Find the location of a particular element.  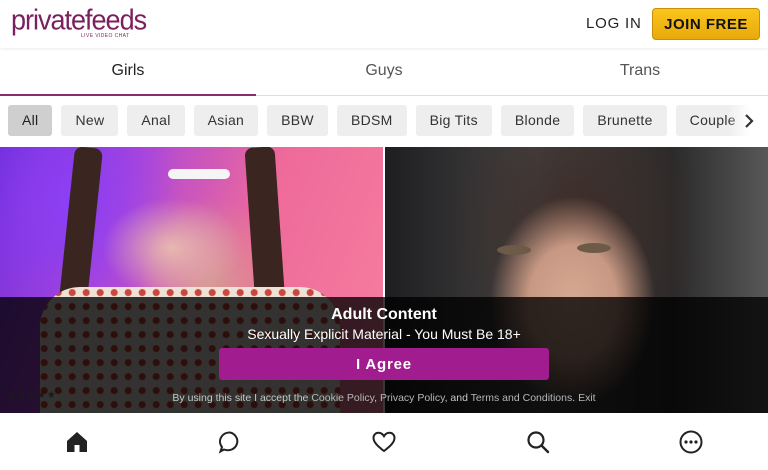

home-icon is located at coordinates (76, 441).